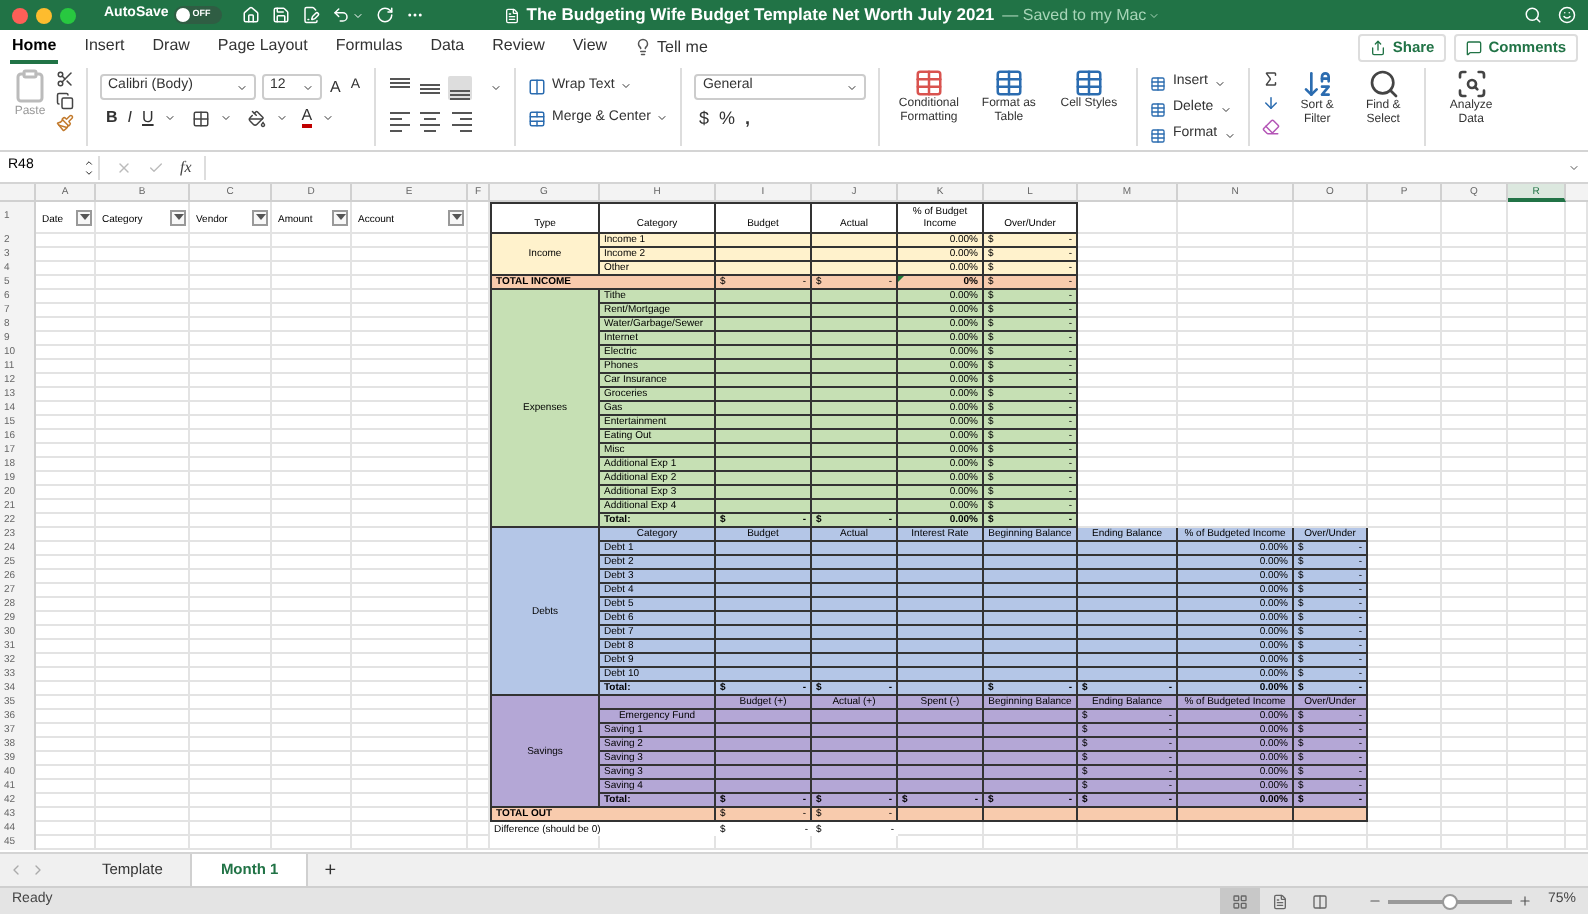 This screenshot has width=1588, height=914. What do you see at coordinates (385, 15) in the screenshot?
I see `redo-icon` at bounding box center [385, 15].